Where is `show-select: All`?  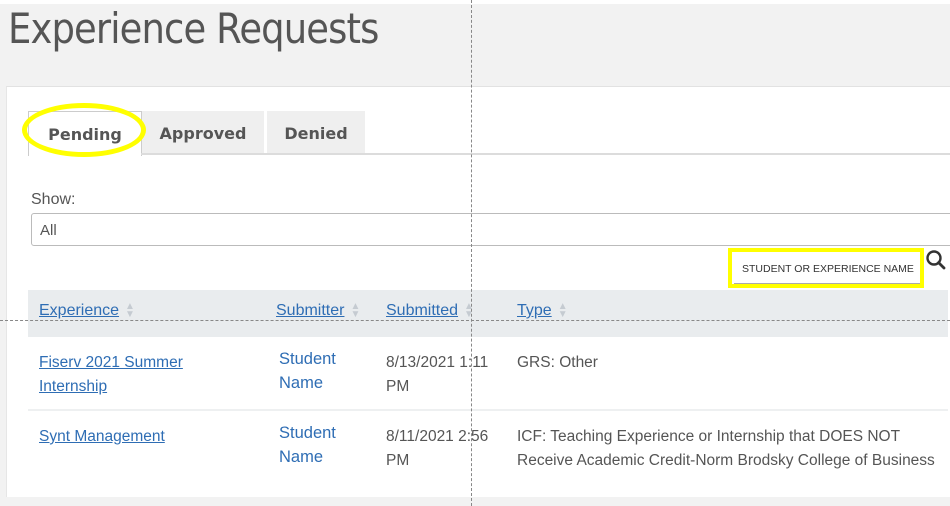 show-select: All is located at coordinates (490, 229).